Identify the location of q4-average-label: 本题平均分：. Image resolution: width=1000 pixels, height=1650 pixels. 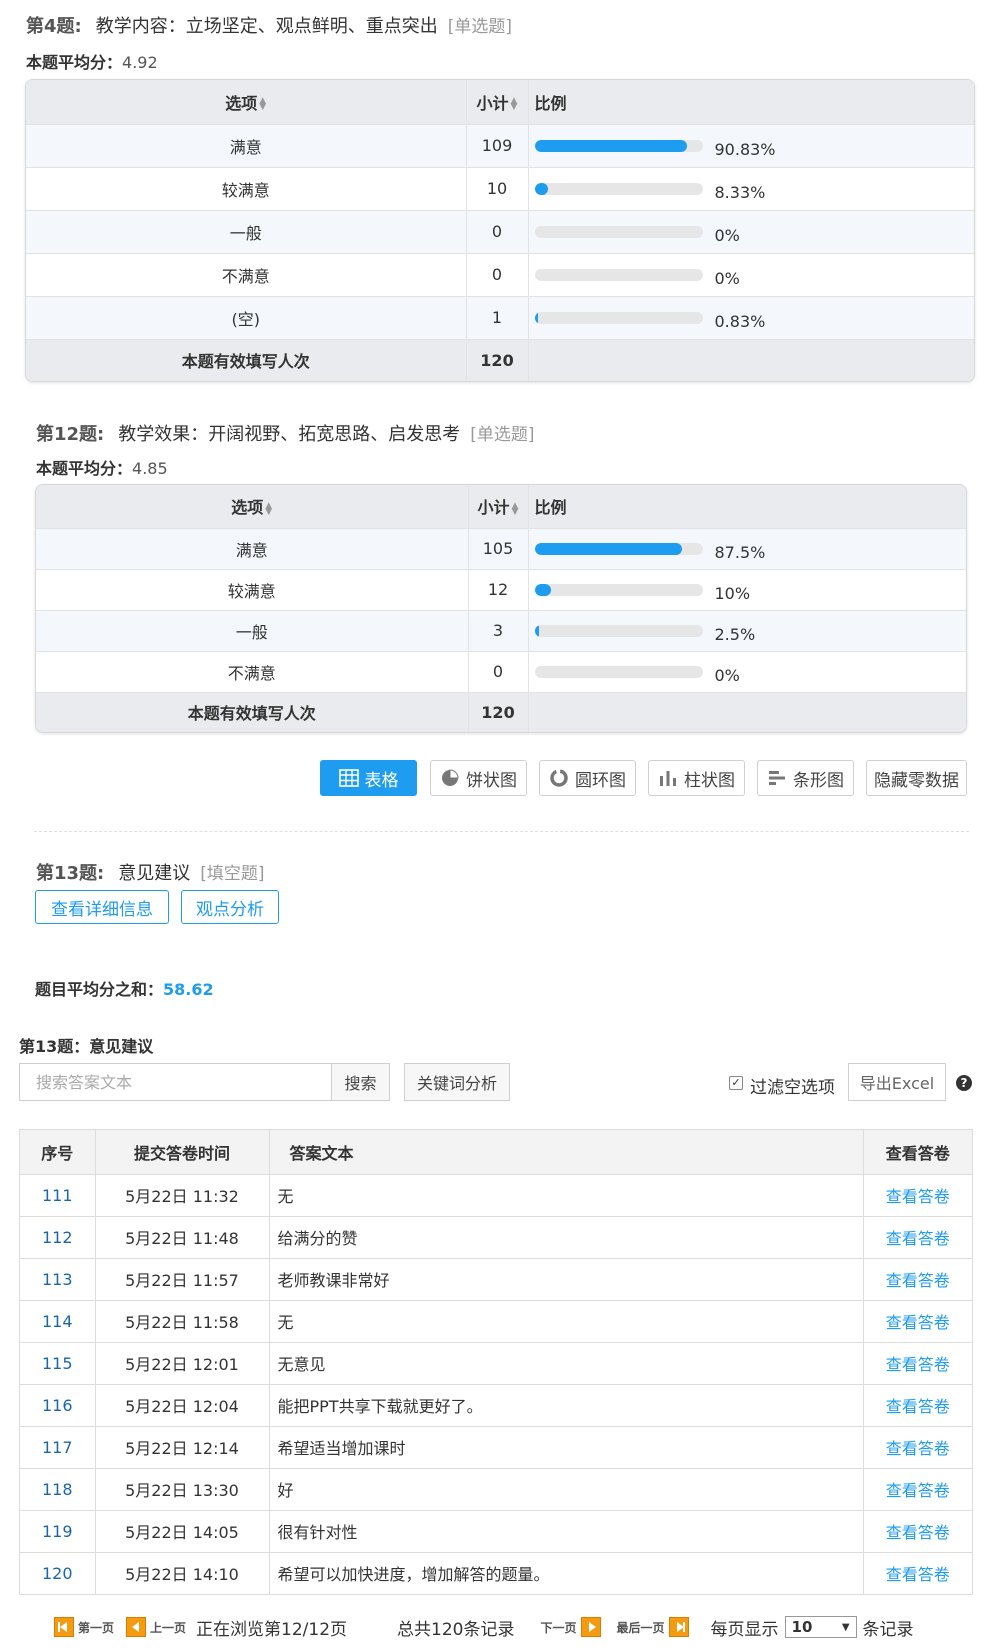
(74, 62).